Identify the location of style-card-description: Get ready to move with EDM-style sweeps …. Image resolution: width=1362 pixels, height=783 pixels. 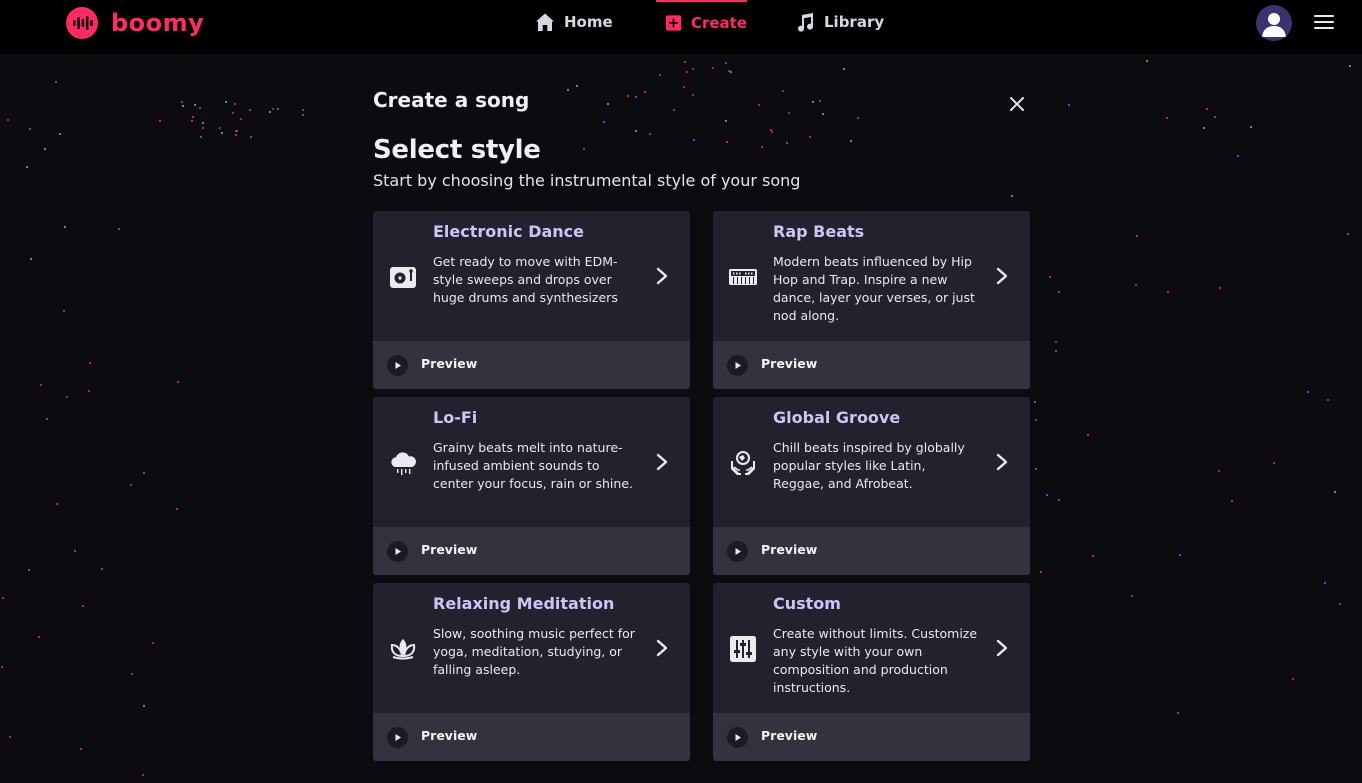
(525, 279).